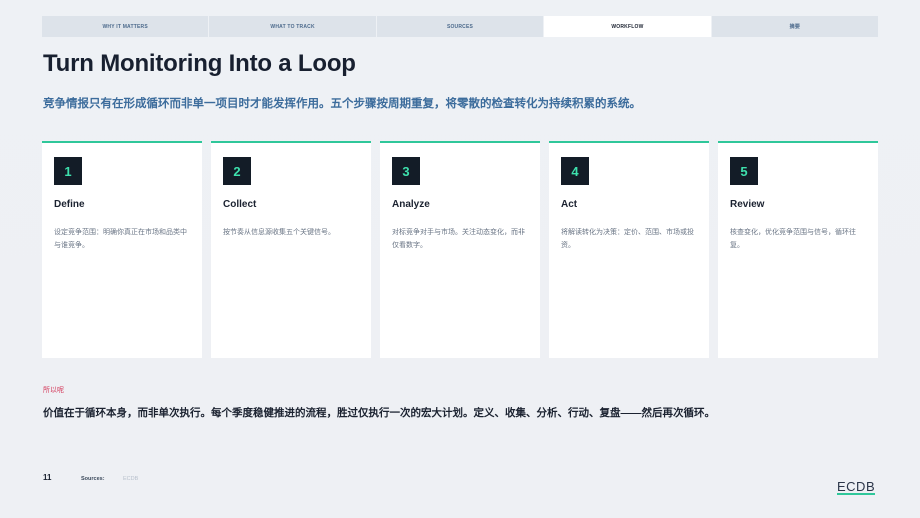 The height and width of the screenshot is (518, 920). I want to click on step-number-badge: 2, so click(237, 171).